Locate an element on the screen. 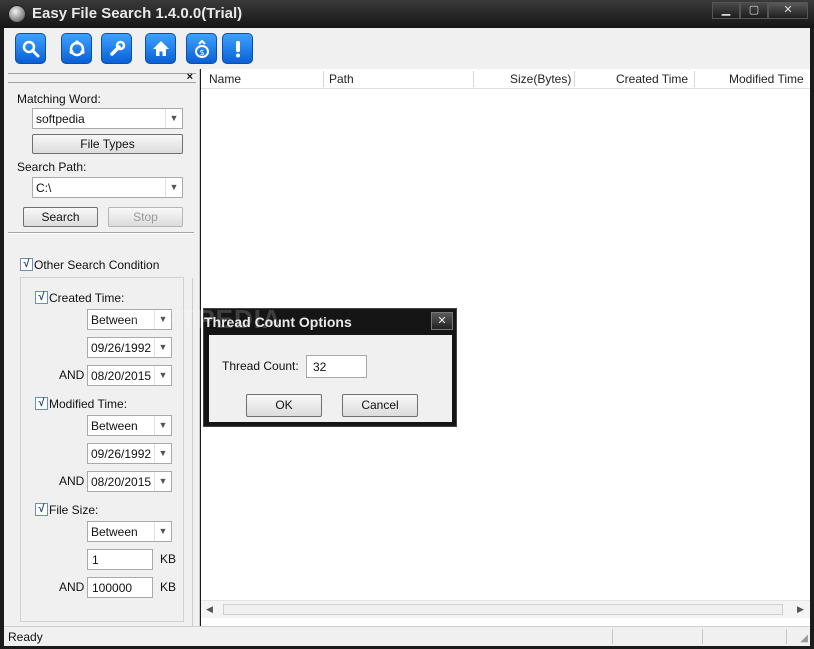 This screenshot has width=814, height=649. settings-button is located at coordinates (116, 48).